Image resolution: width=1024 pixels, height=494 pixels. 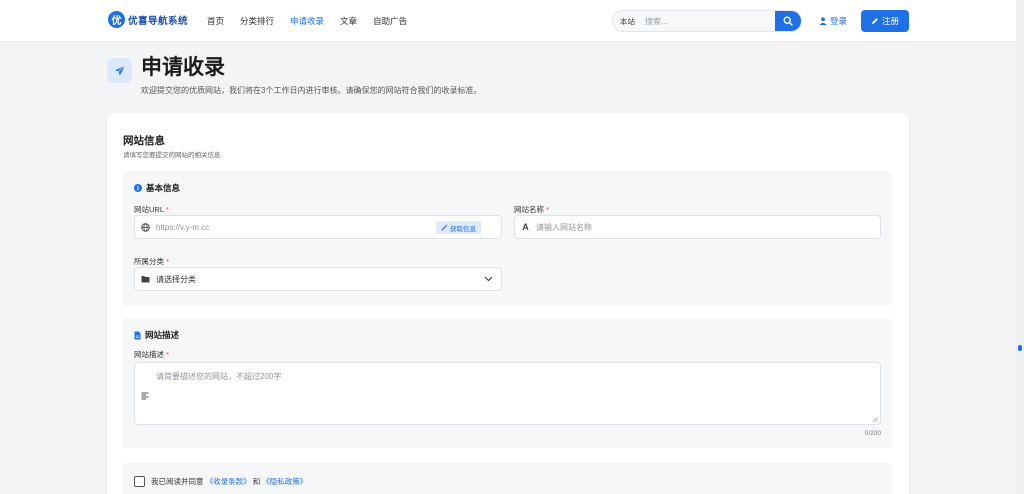 What do you see at coordinates (149, 261) in the screenshot?
I see `category-label-text: 所属分类` at bounding box center [149, 261].